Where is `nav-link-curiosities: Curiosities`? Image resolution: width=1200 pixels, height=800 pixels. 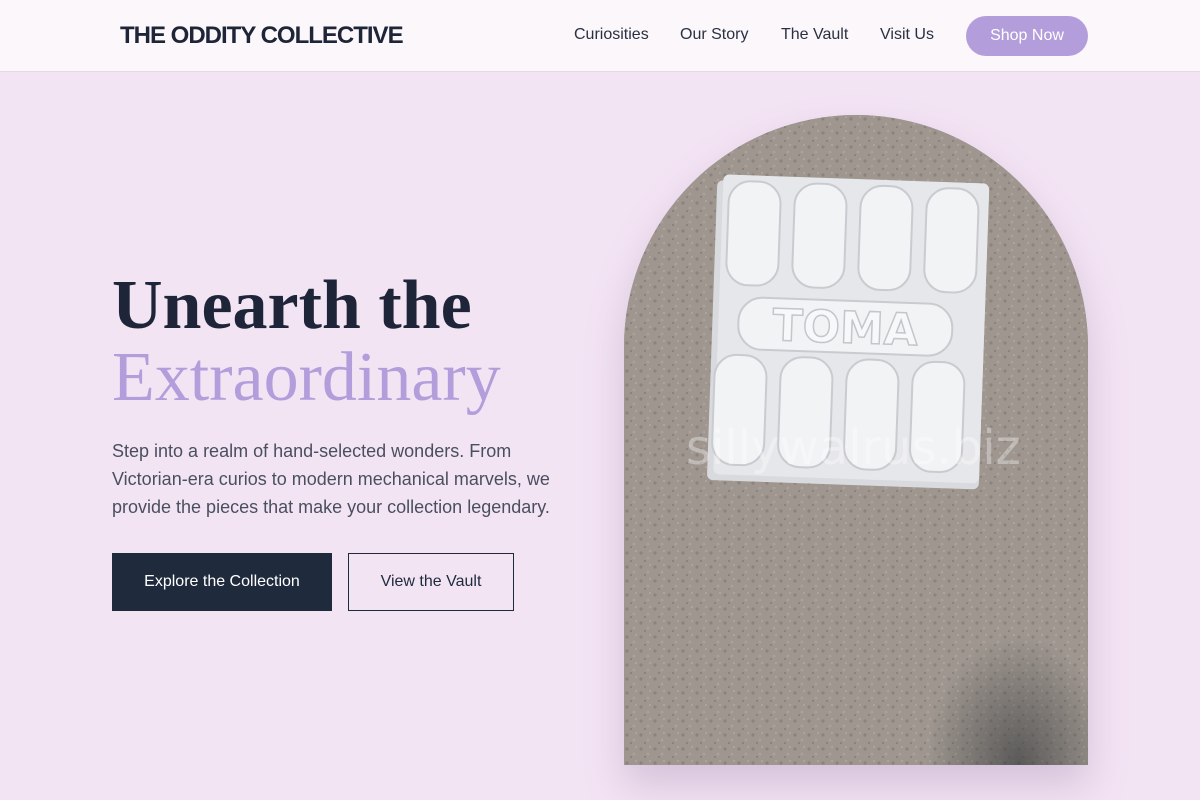 nav-link-curiosities: Curiosities is located at coordinates (611, 35).